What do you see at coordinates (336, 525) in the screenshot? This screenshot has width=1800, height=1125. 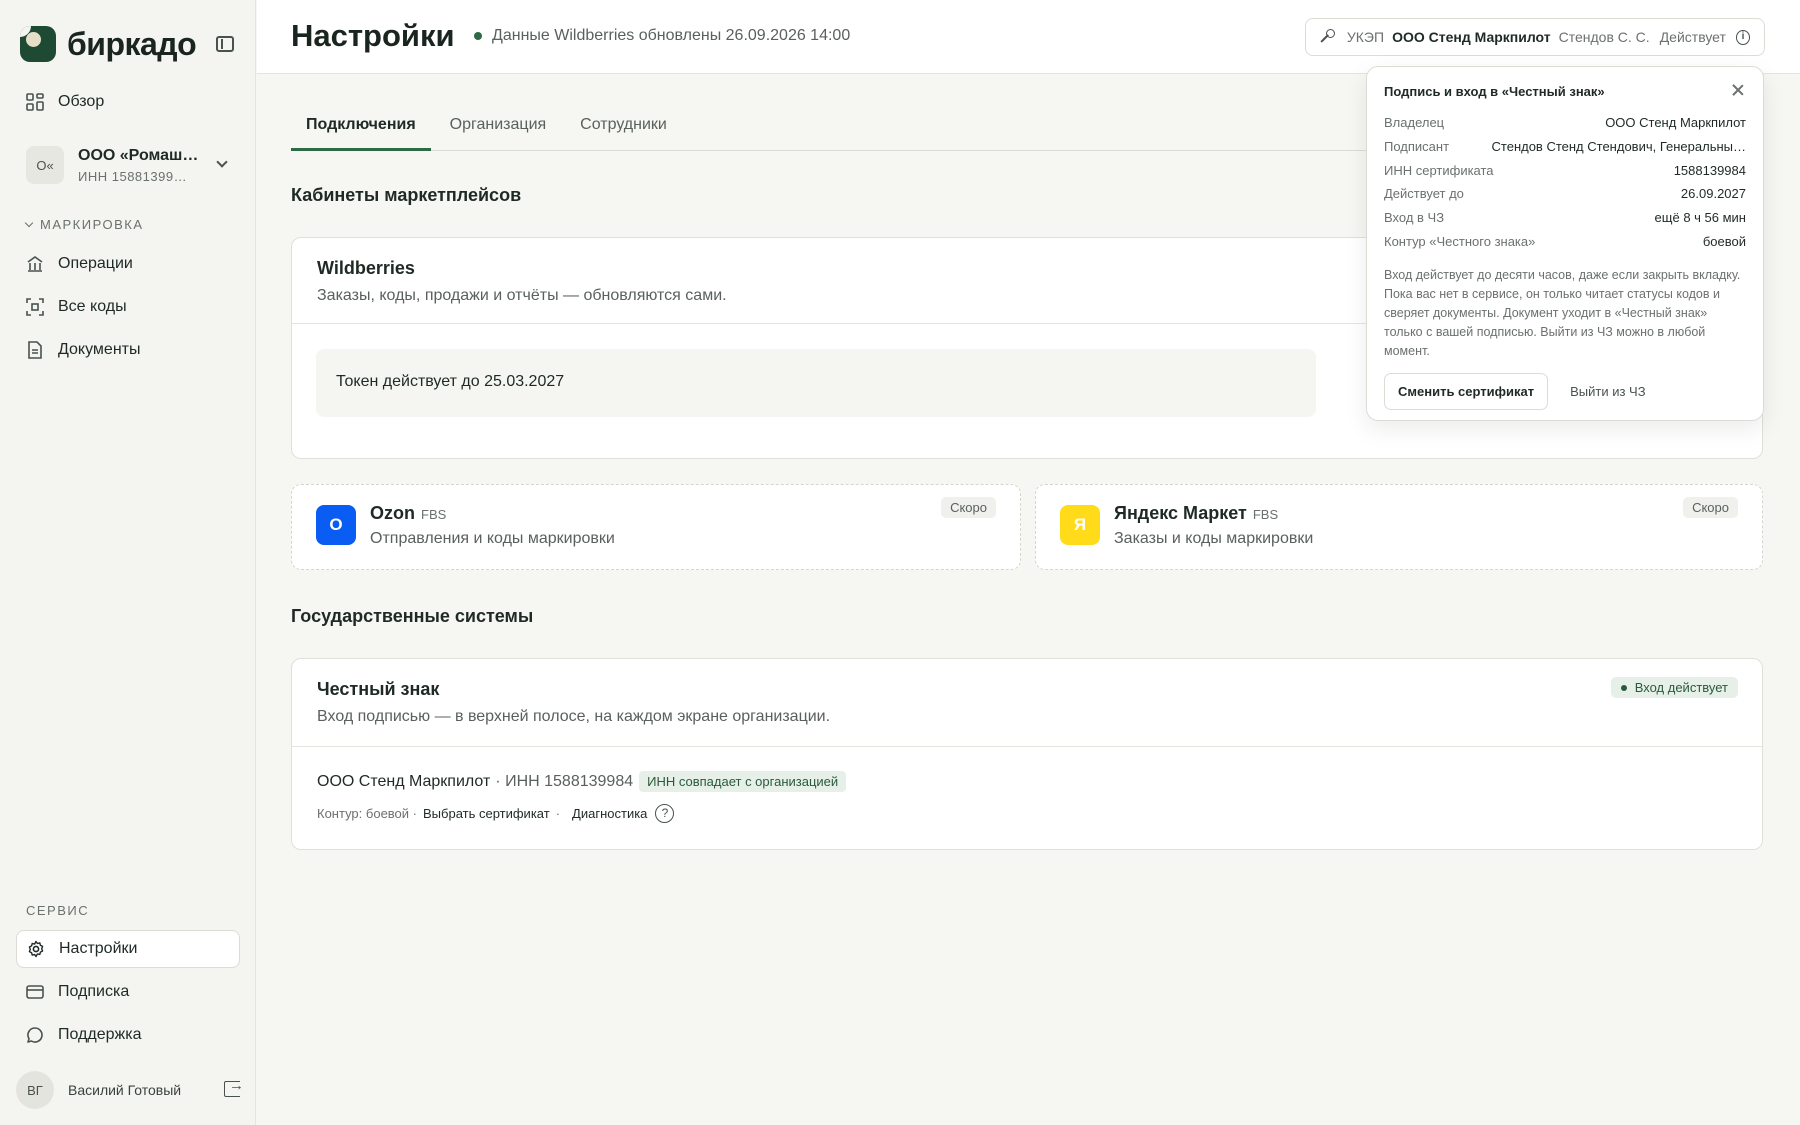 I see `ozon-logo-icon: O` at bounding box center [336, 525].